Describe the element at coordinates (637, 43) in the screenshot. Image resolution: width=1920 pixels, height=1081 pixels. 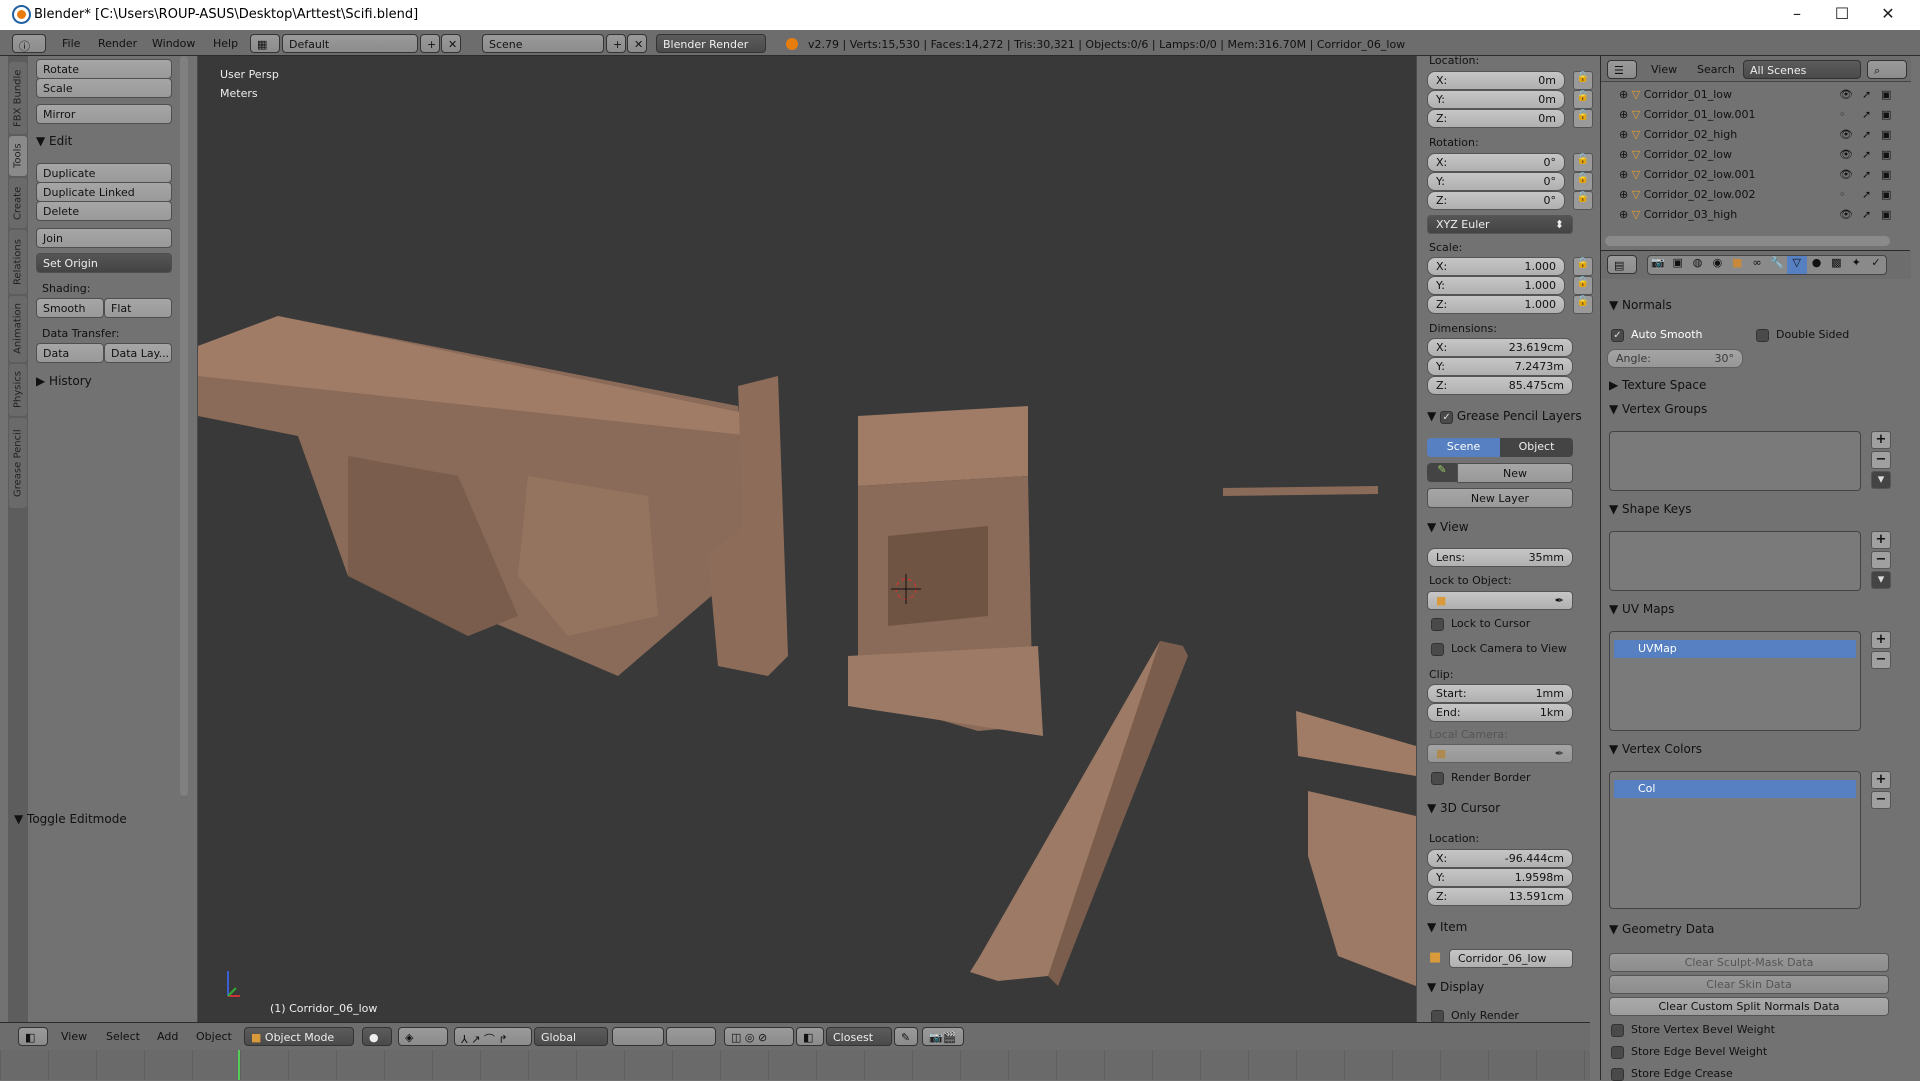
I see `delete-scene-button: ✕` at that location.